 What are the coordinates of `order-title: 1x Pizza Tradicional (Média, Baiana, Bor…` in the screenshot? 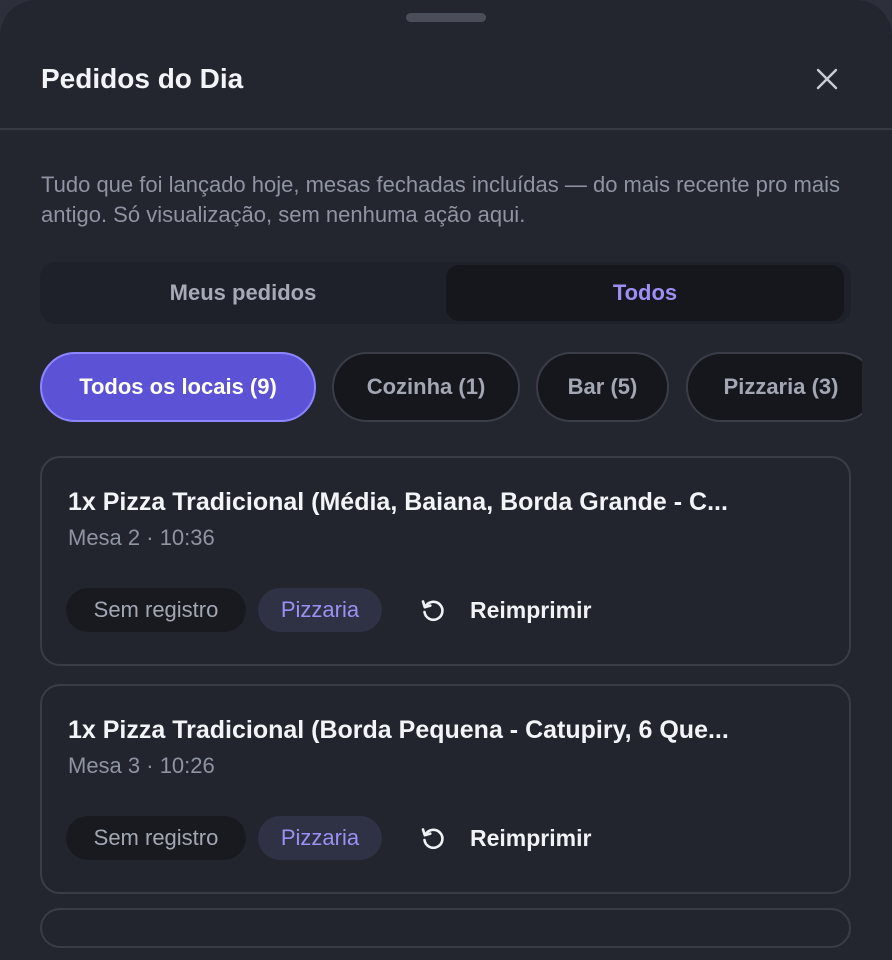 It's located at (398, 502).